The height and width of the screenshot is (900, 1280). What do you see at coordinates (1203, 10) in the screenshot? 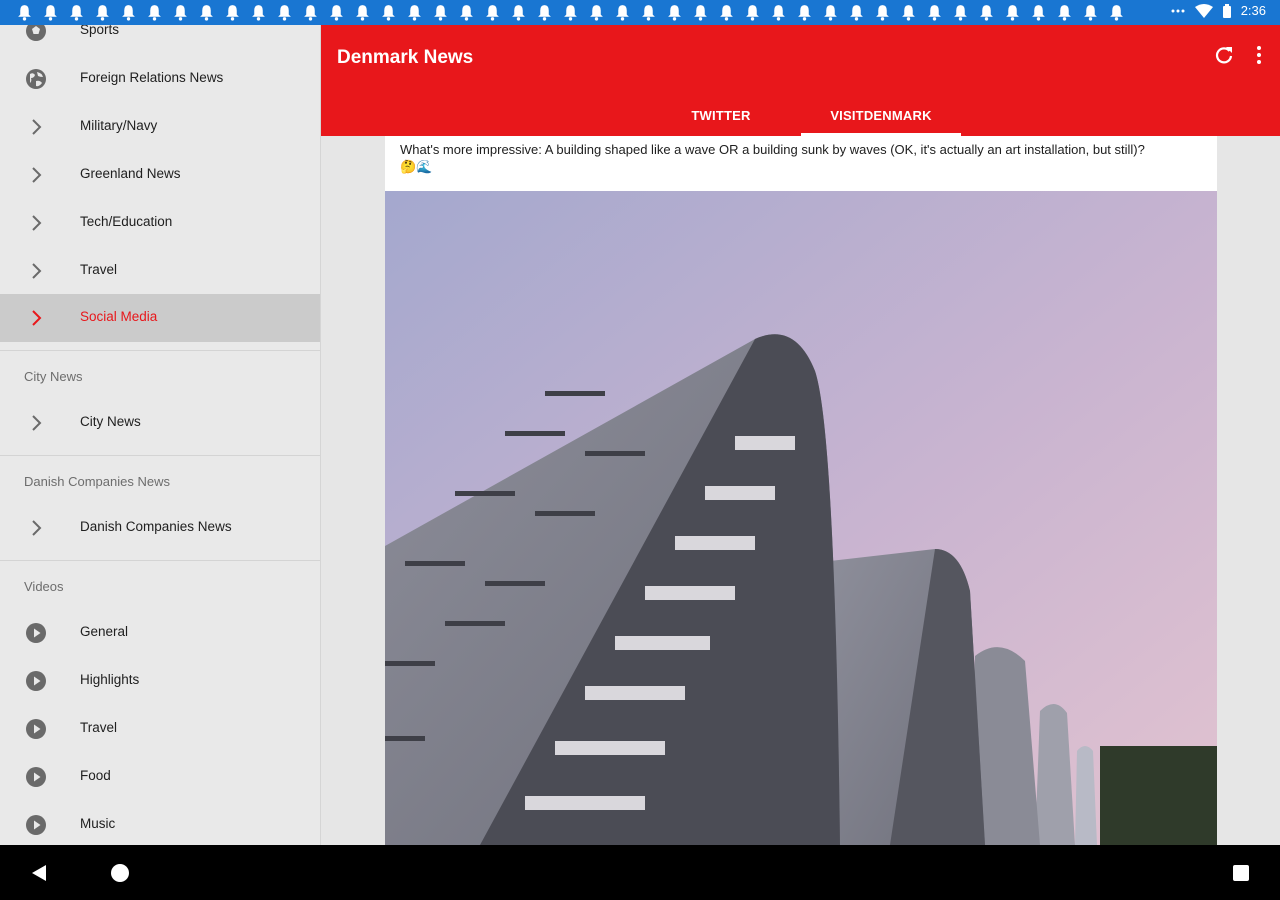
I see `wifi-icon` at bounding box center [1203, 10].